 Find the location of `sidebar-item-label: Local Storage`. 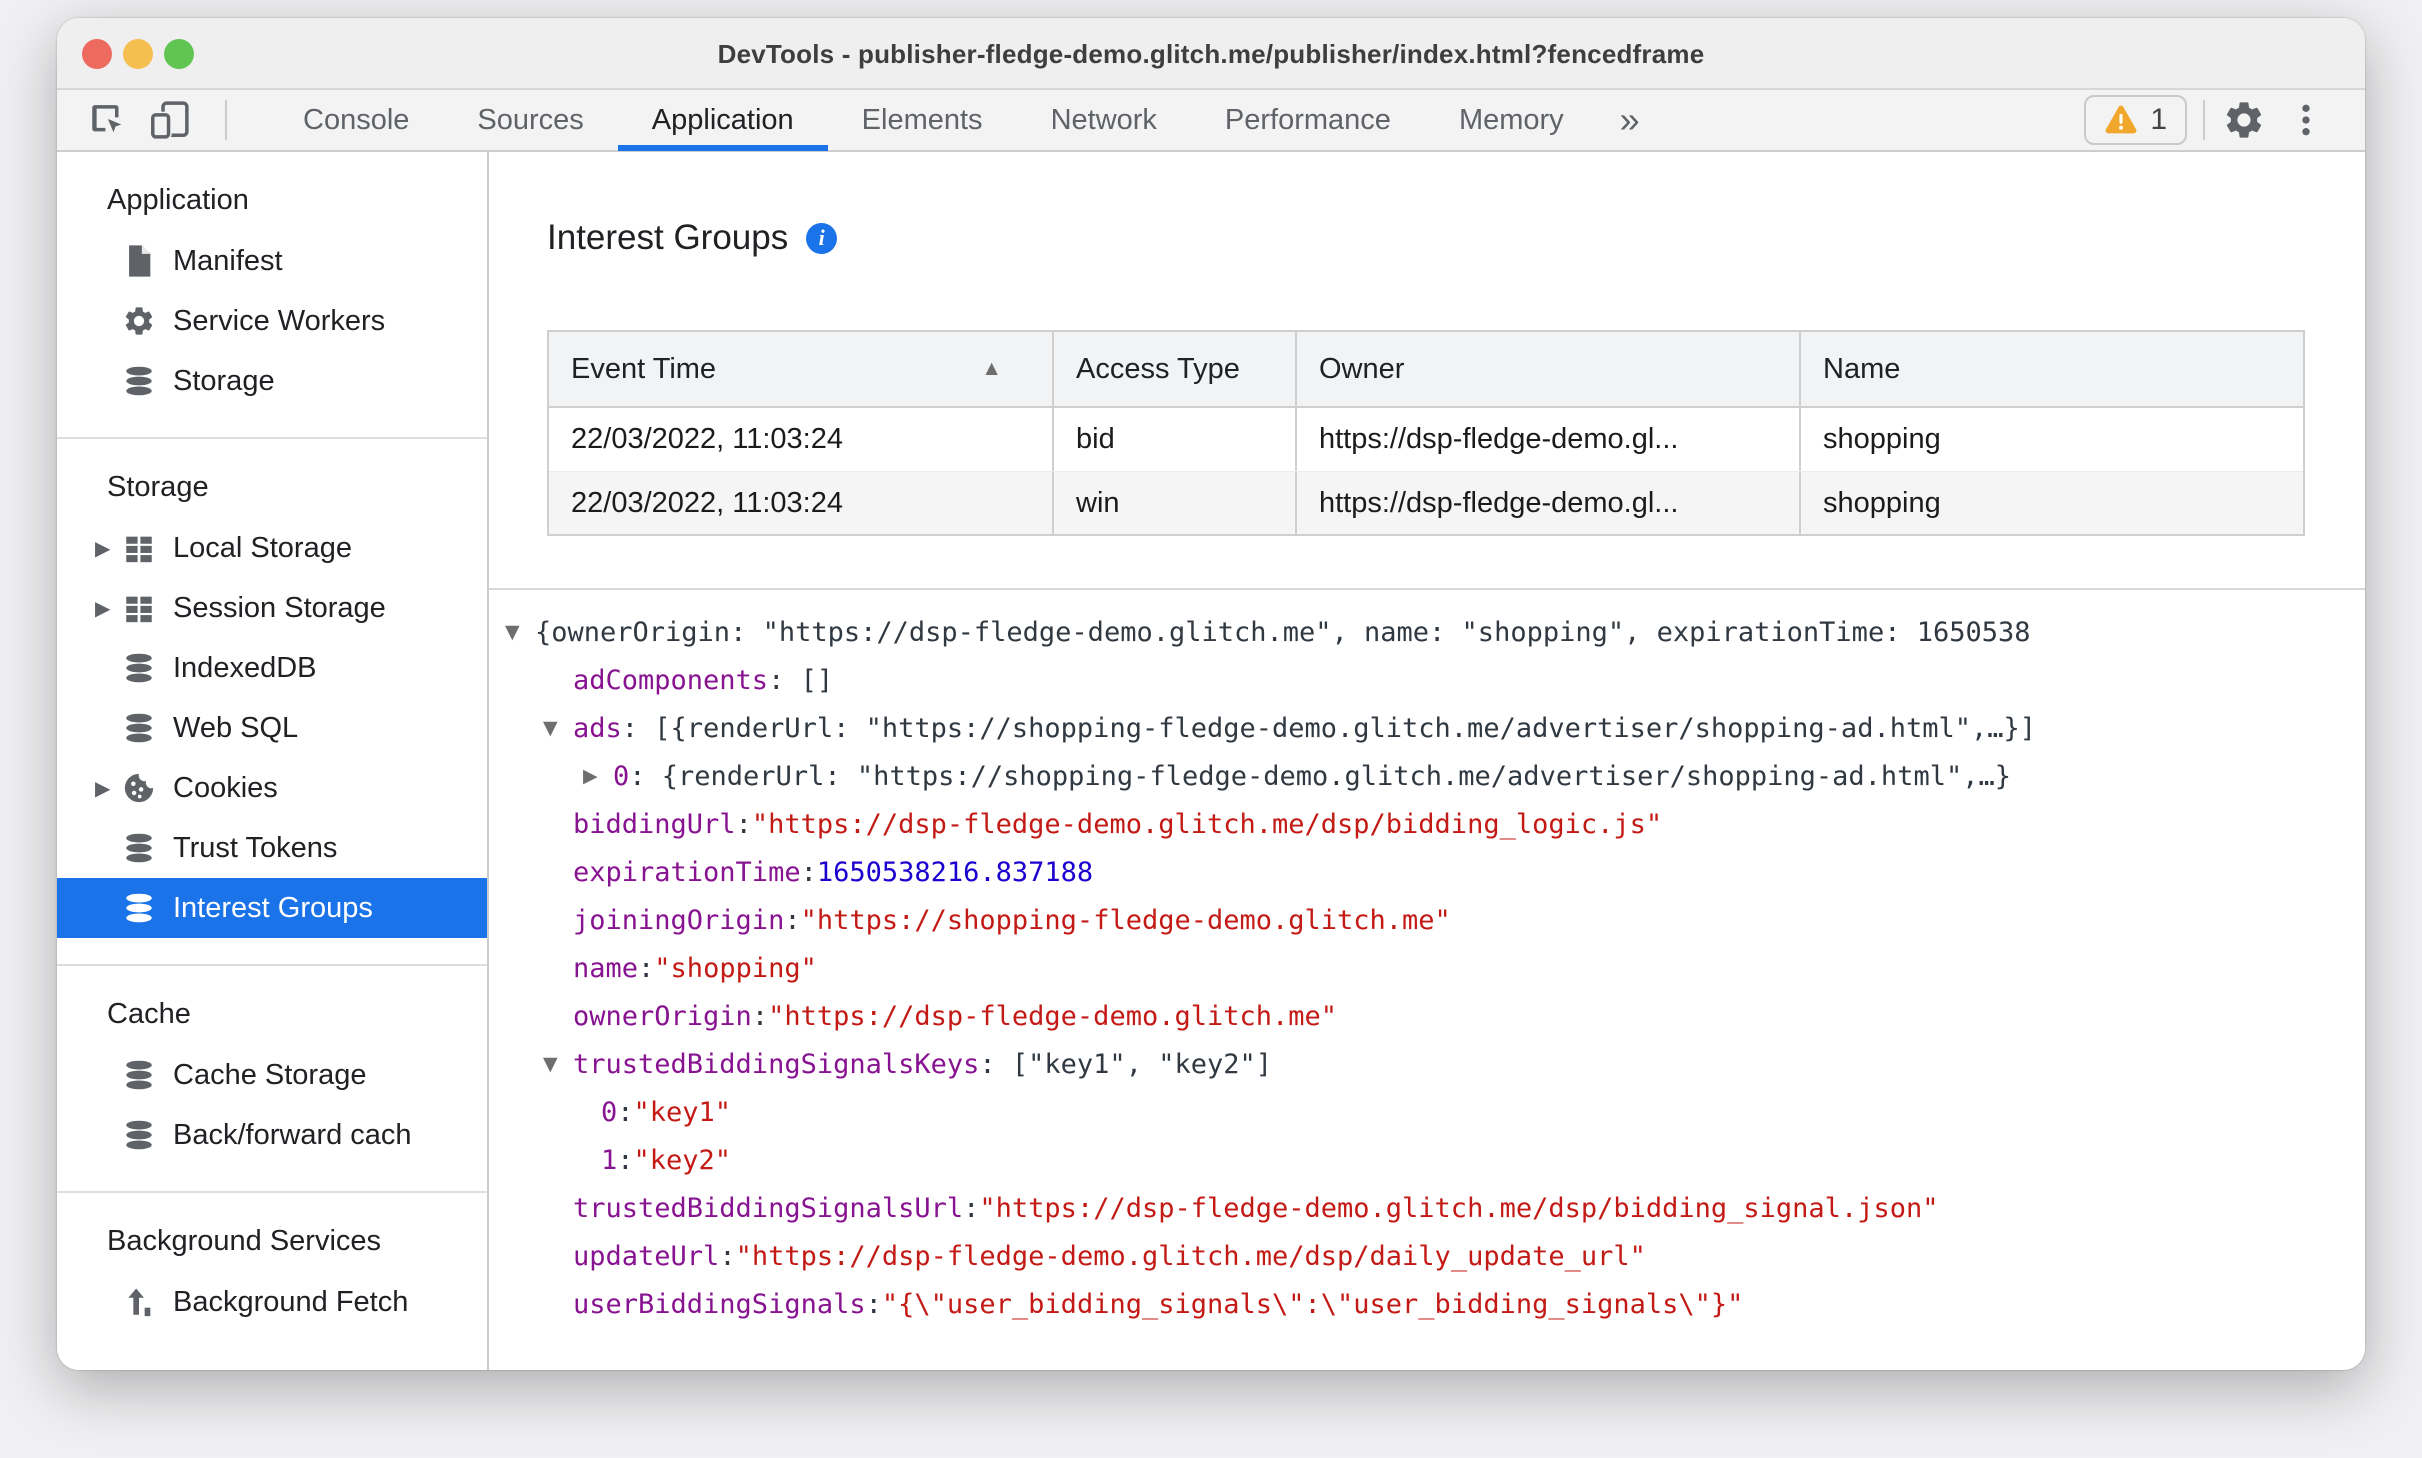

sidebar-item-label: Local Storage is located at coordinates (262, 547).